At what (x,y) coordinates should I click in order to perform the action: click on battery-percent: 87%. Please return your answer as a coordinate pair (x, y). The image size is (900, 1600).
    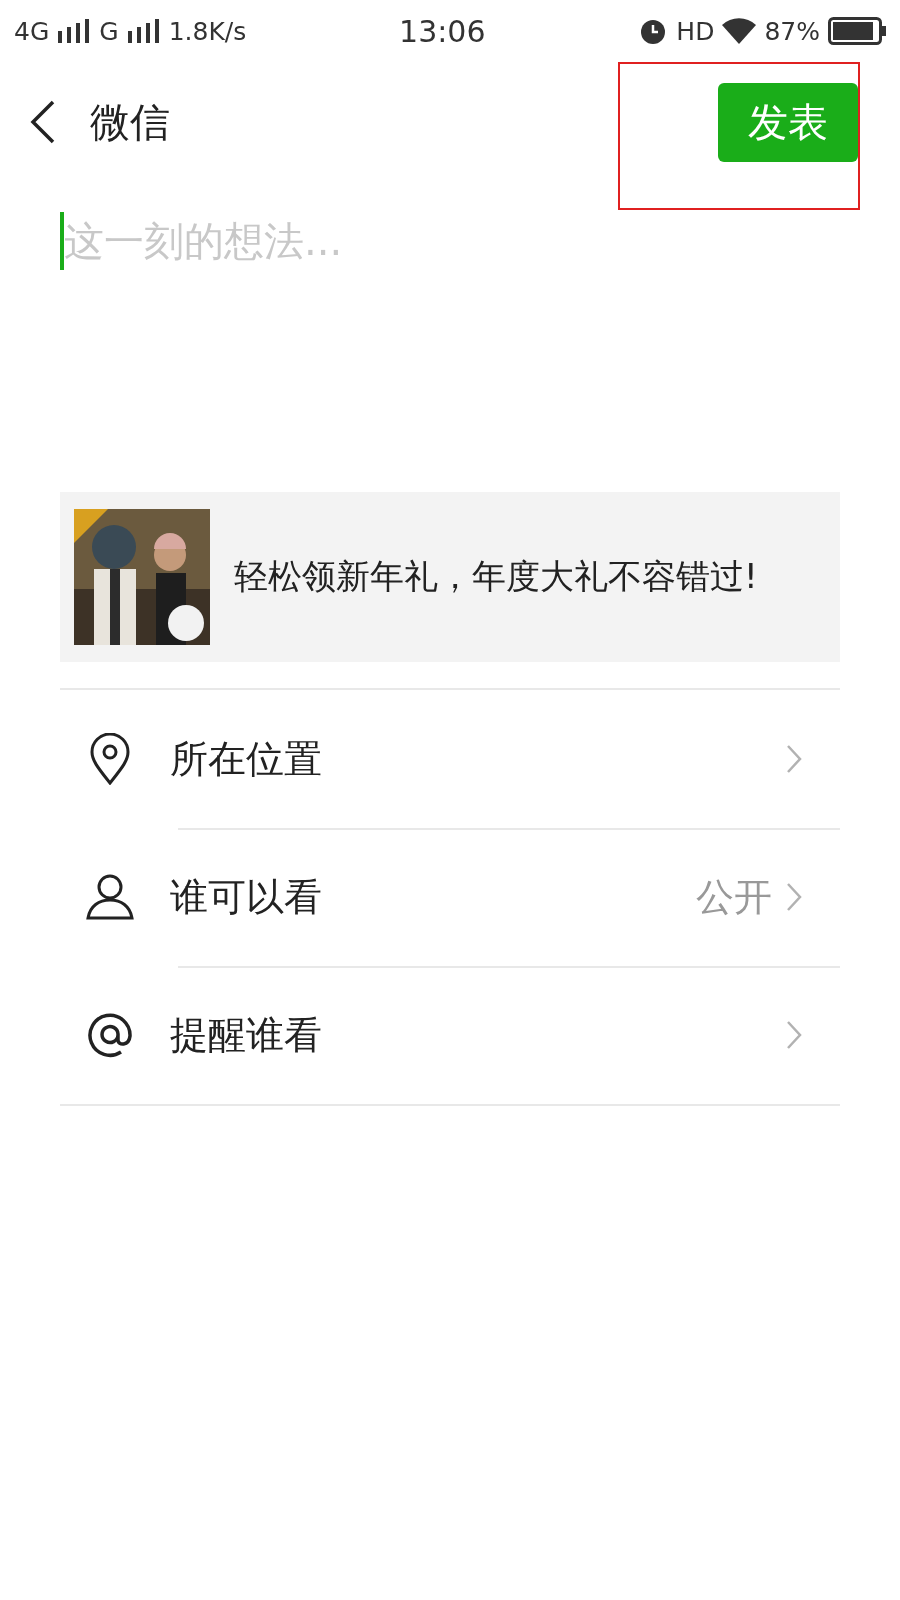
    Looking at the image, I should click on (792, 31).